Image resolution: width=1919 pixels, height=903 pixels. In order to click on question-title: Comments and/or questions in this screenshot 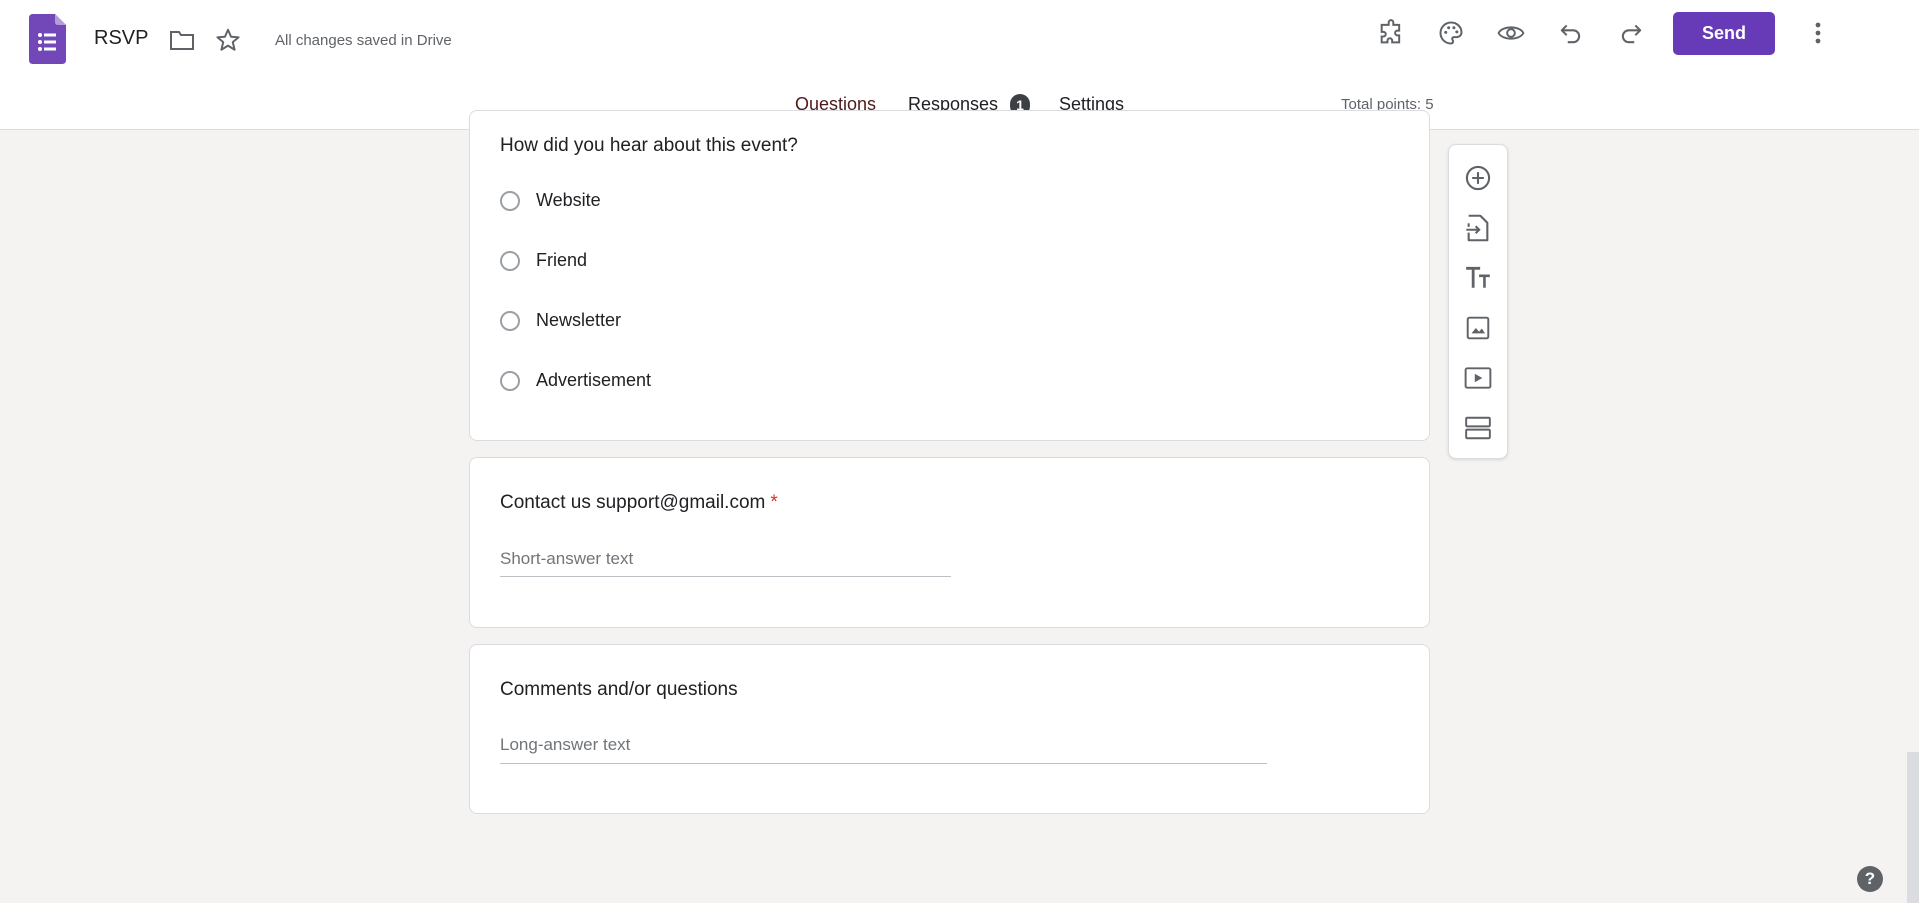, I will do `click(619, 689)`.